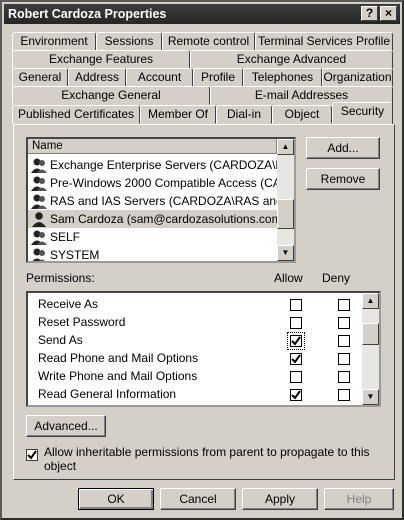  Describe the element at coordinates (54, 41) in the screenshot. I see `tab-environment: Environment` at that location.